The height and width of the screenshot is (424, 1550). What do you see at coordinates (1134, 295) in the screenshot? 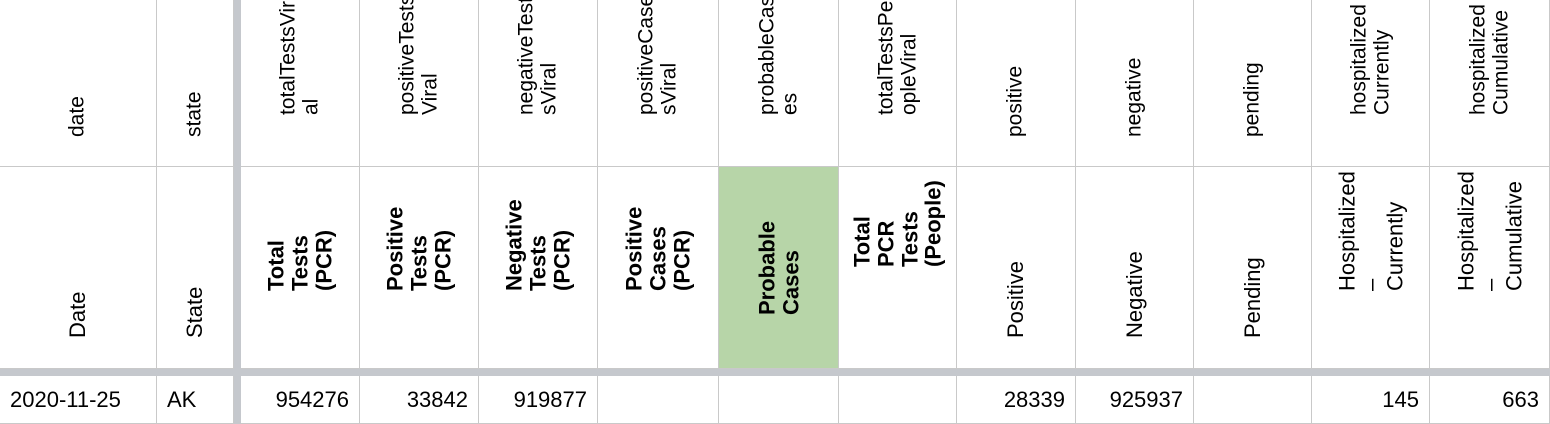
I see `column-label: Negative` at bounding box center [1134, 295].